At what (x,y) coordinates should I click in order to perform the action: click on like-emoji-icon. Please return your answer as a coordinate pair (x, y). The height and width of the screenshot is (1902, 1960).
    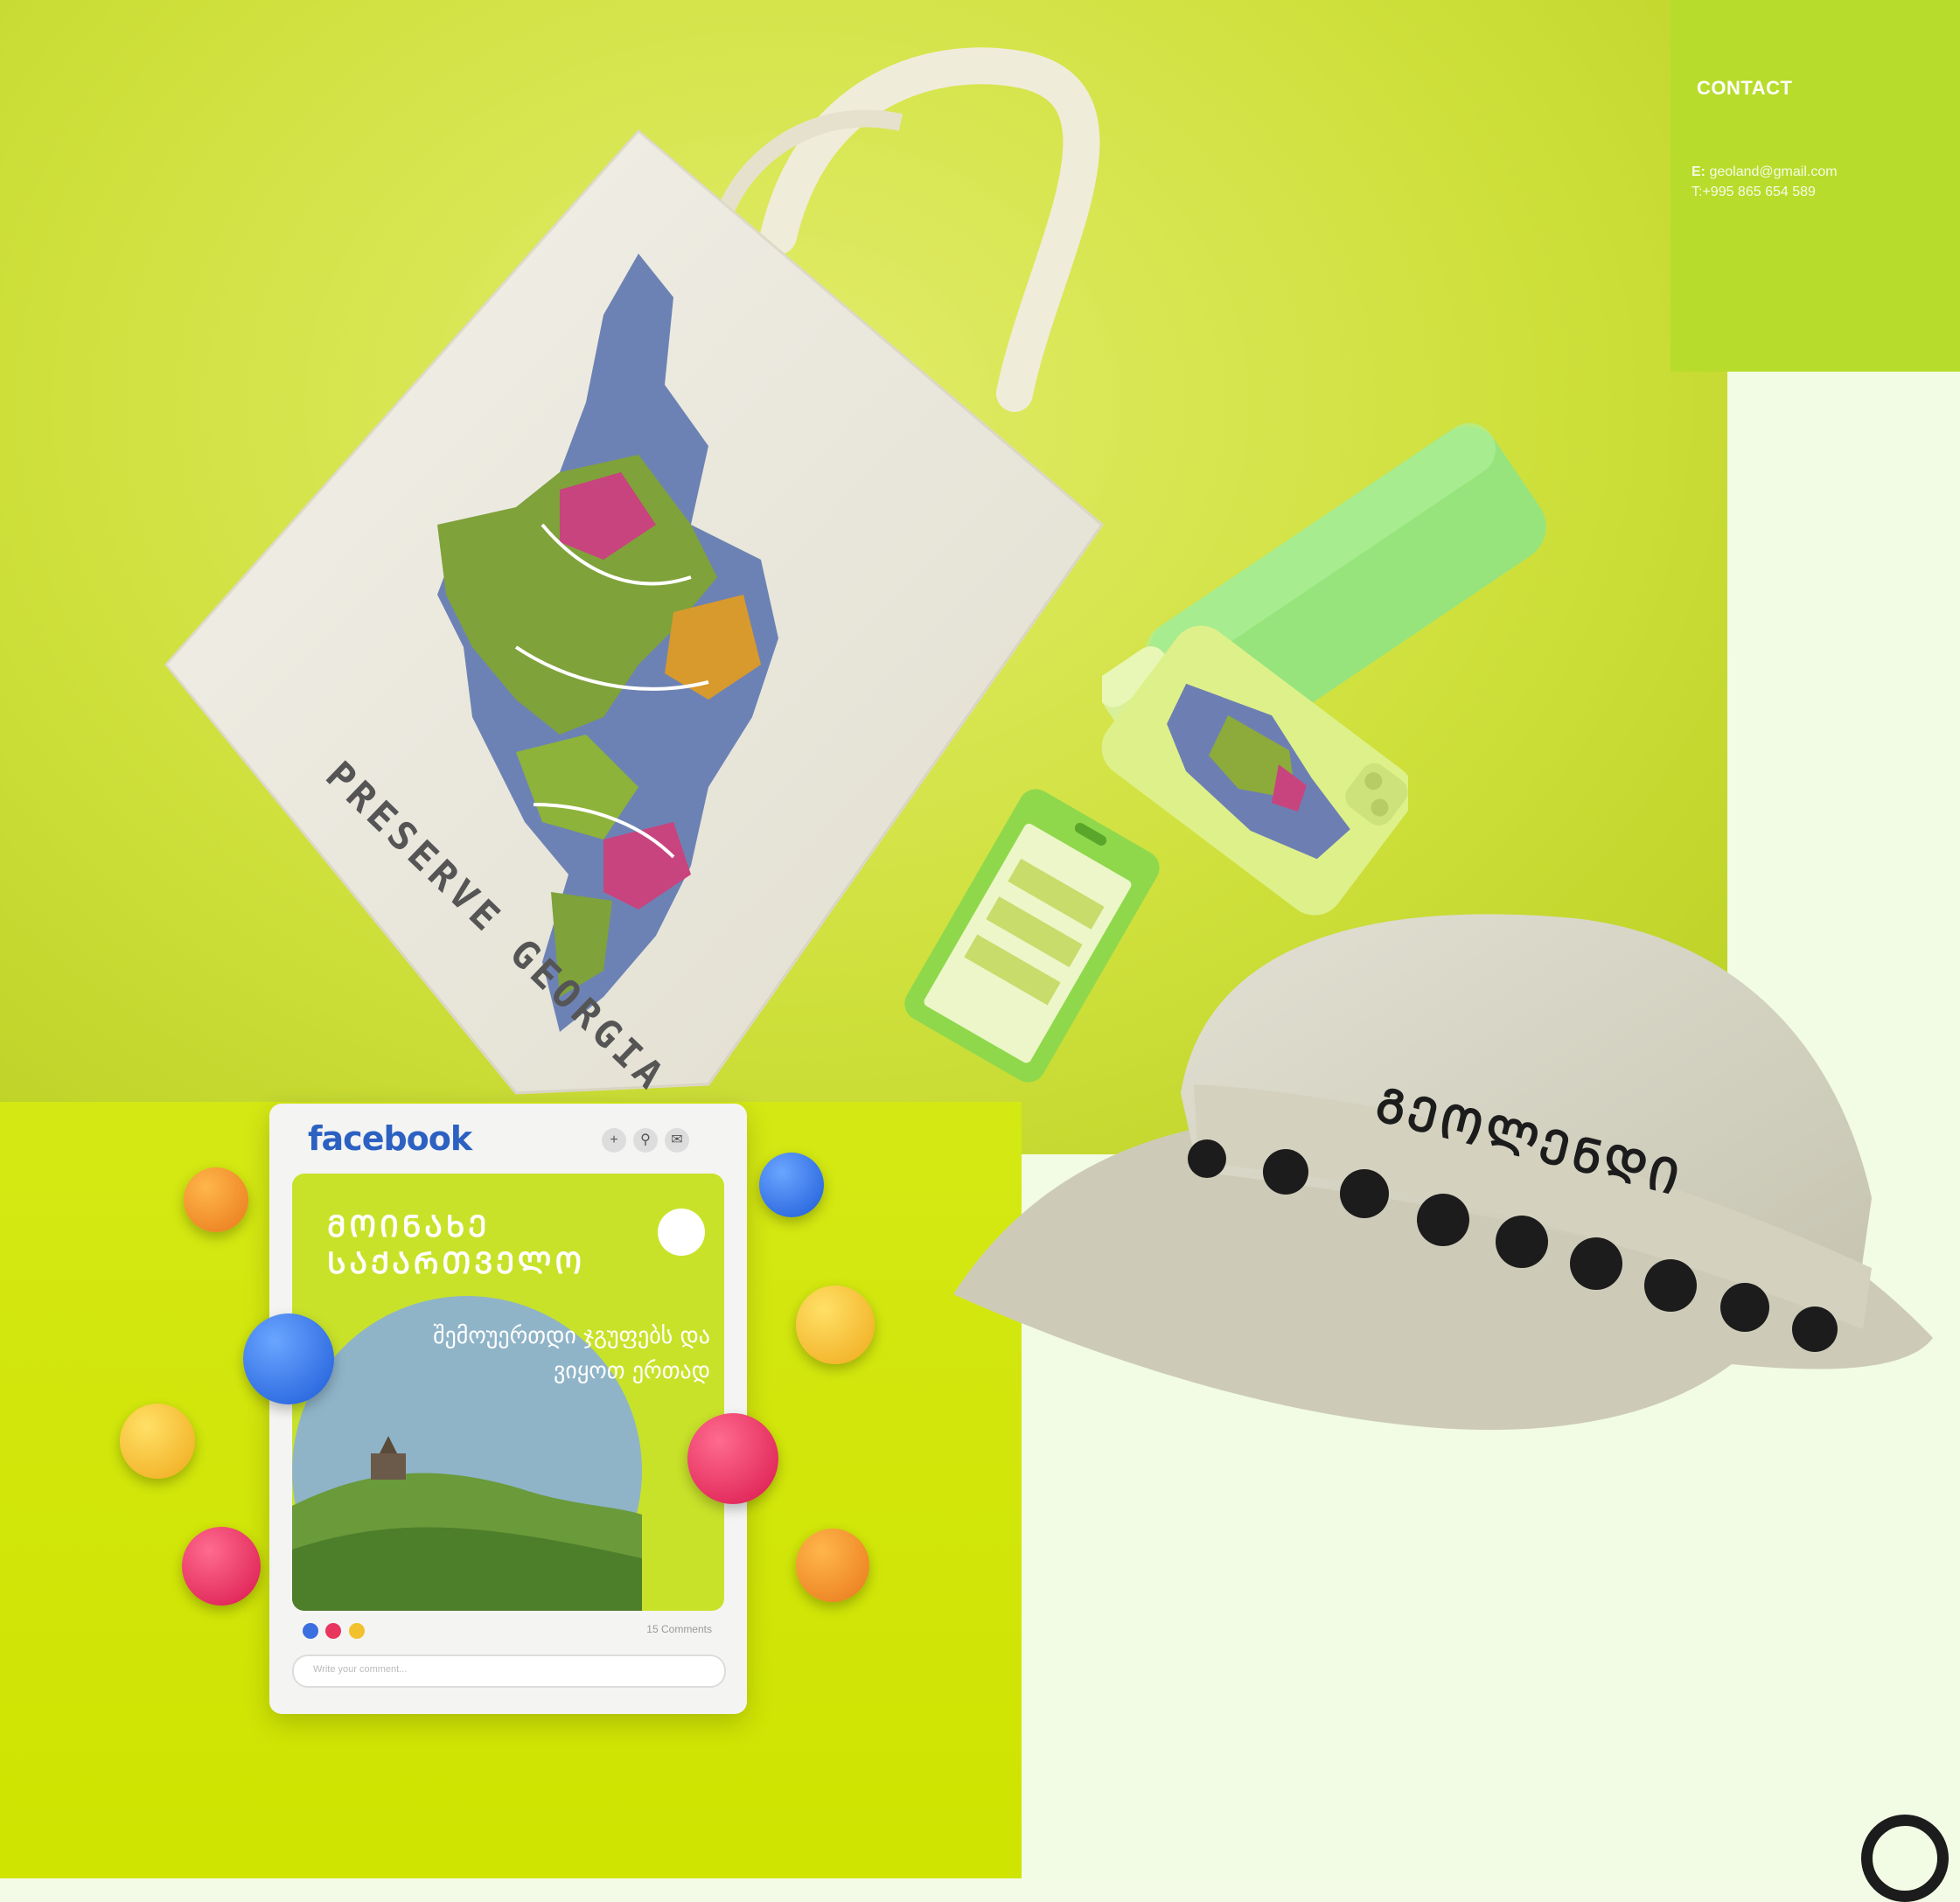
    Looking at the image, I should click on (791, 1185).